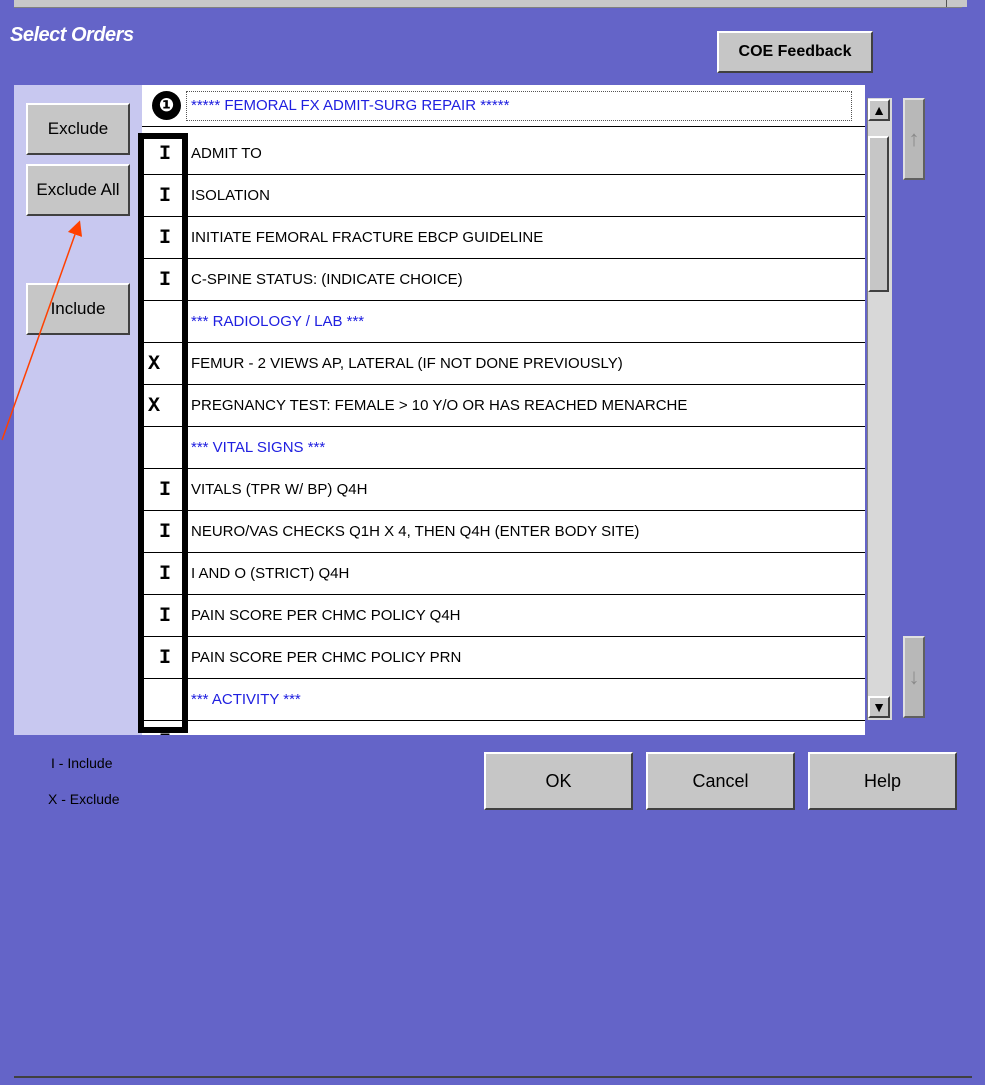  Describe the element at coordinates (795, 52) in the screenshot. I see `coe-feedback-button: COE Feedback` at that location.